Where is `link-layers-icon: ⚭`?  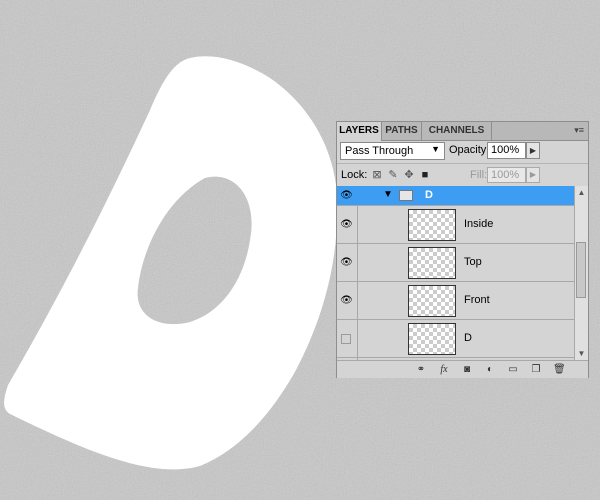 link-layers-icon: ⚭ is located at coordinates (421, 369).